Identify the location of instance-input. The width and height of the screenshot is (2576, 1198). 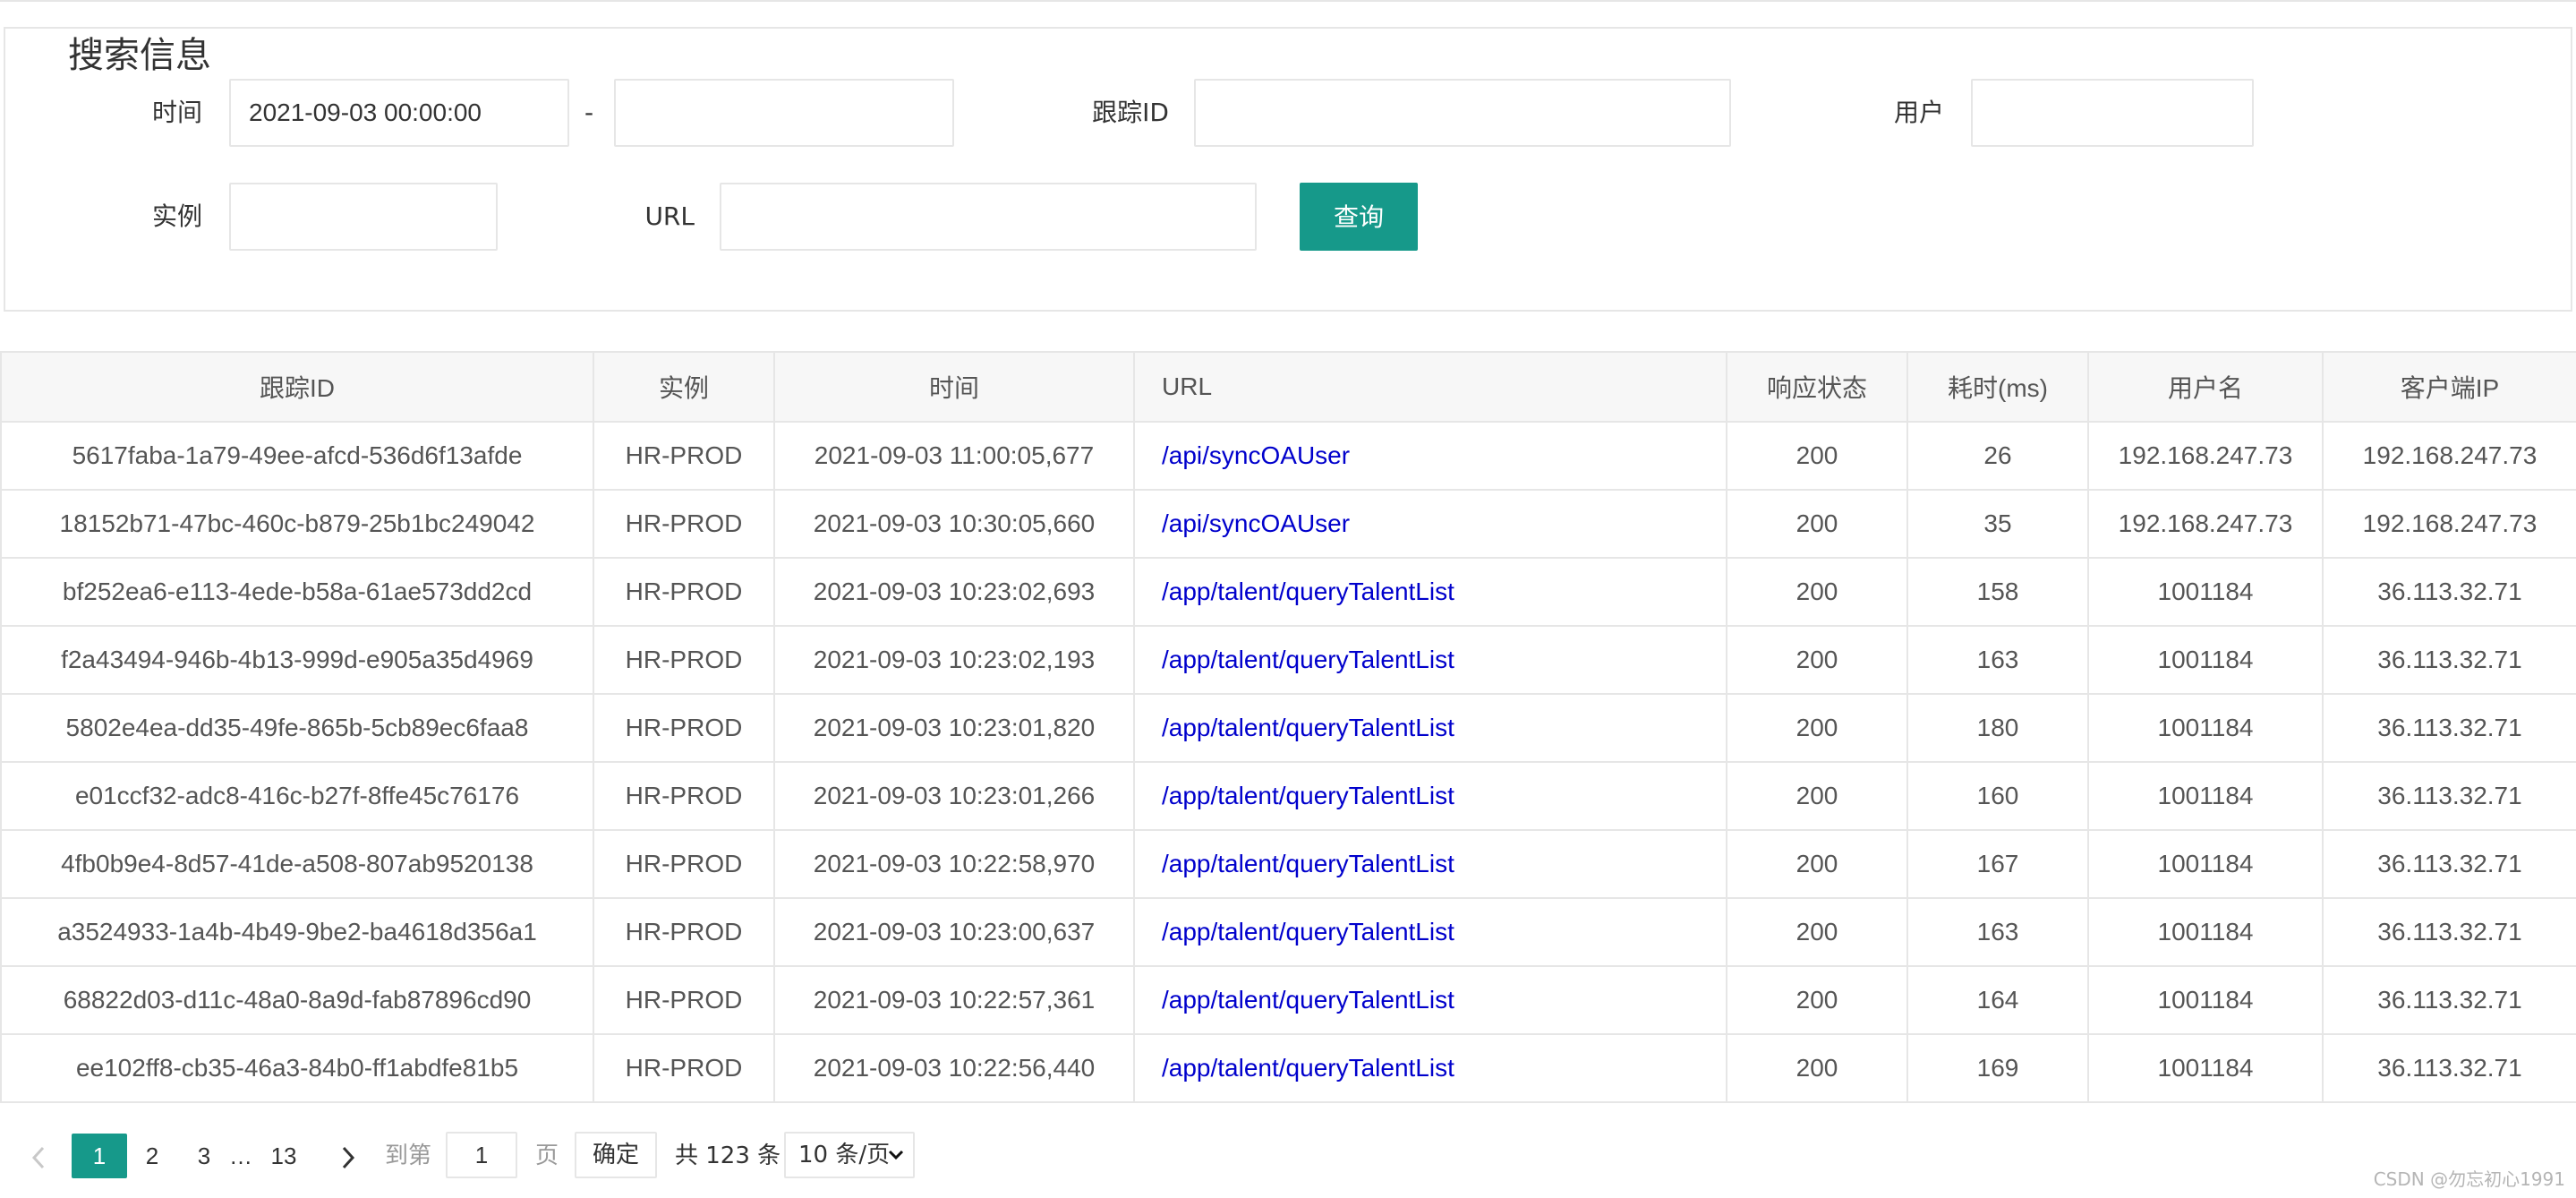
(363, 217).